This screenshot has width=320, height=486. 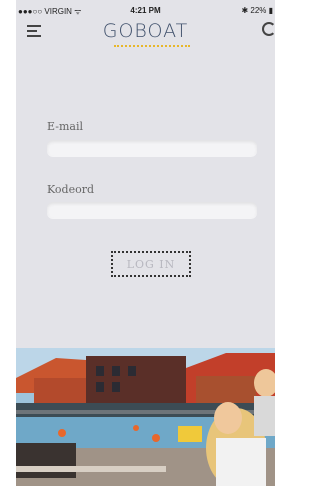 What do you see at coordinates (257, 10) in the screenshot?
I see `battery-status: ✱ 22% ▮` at bounding box center [257, 10].